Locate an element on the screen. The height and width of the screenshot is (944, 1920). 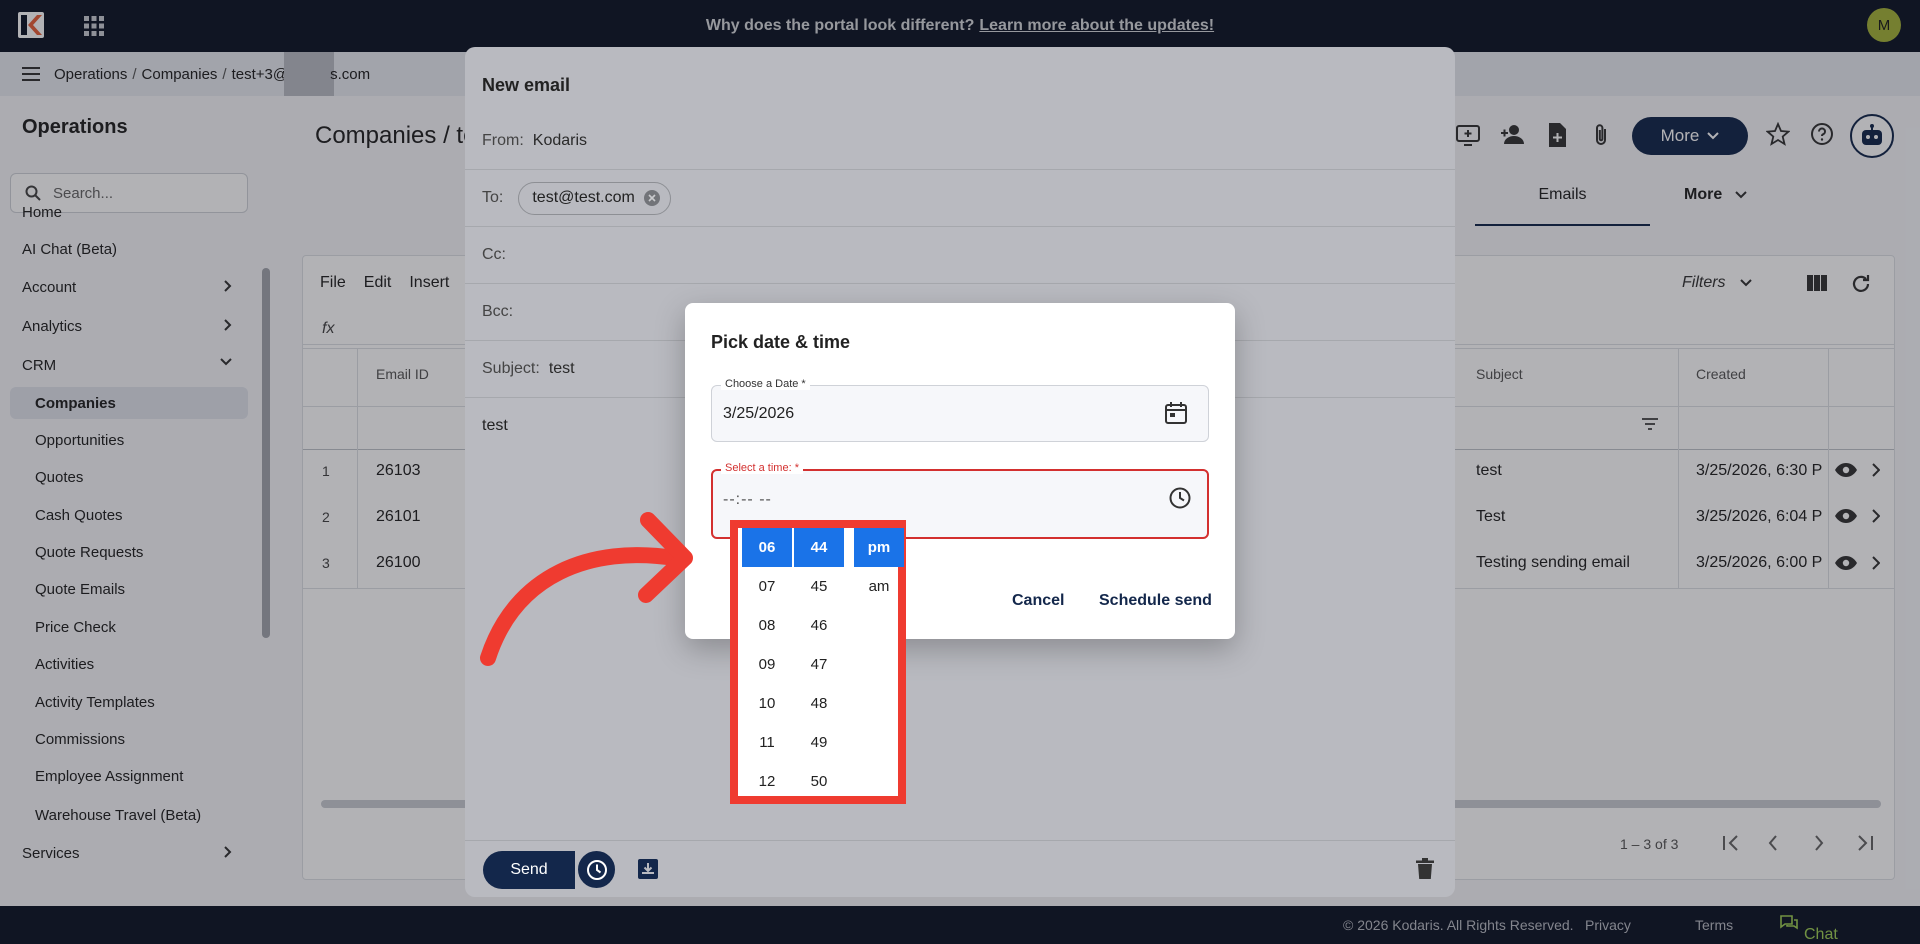
hours-column: 06 07 08 09 10 11 12 is located at coordinates (768, 664).